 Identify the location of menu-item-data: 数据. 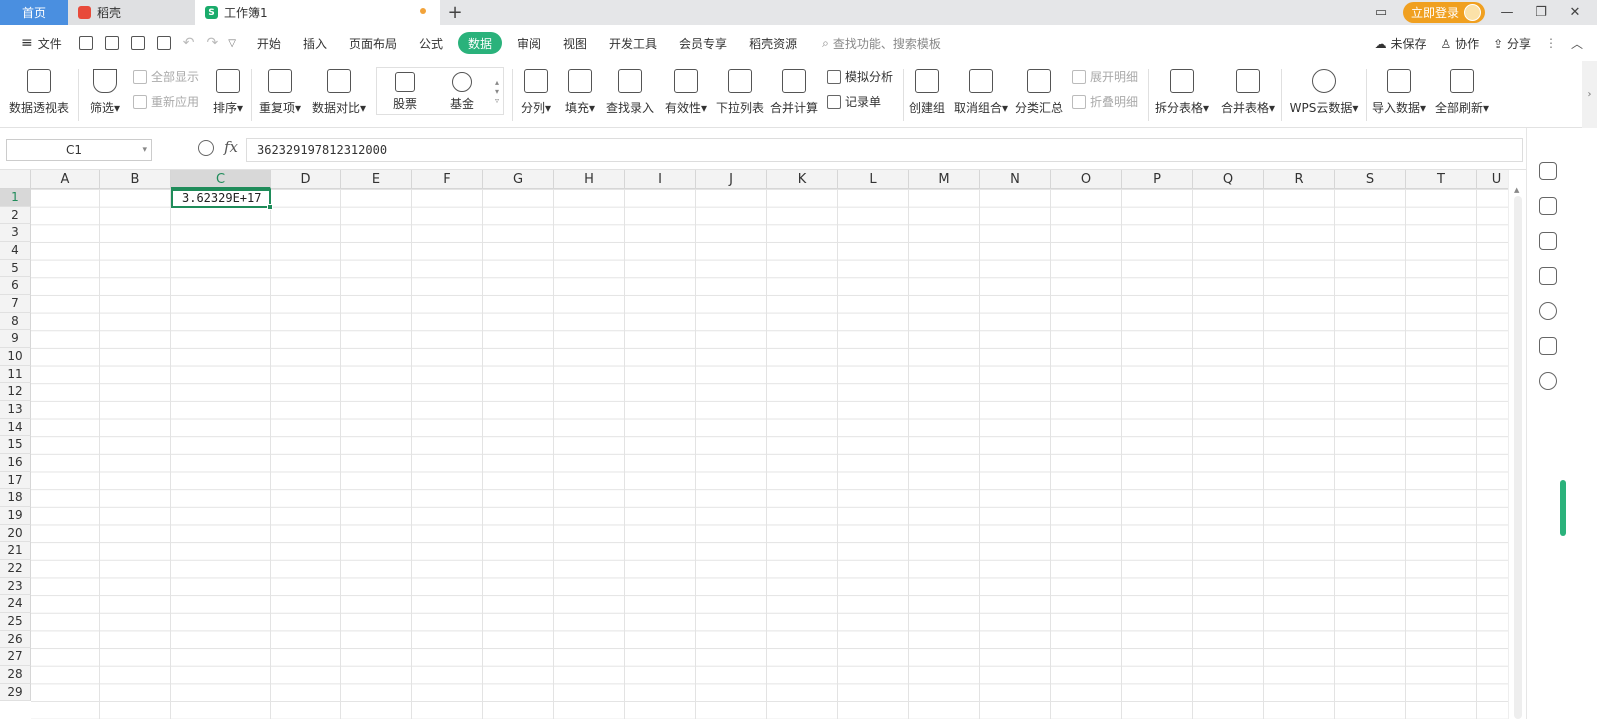
(479, 43).